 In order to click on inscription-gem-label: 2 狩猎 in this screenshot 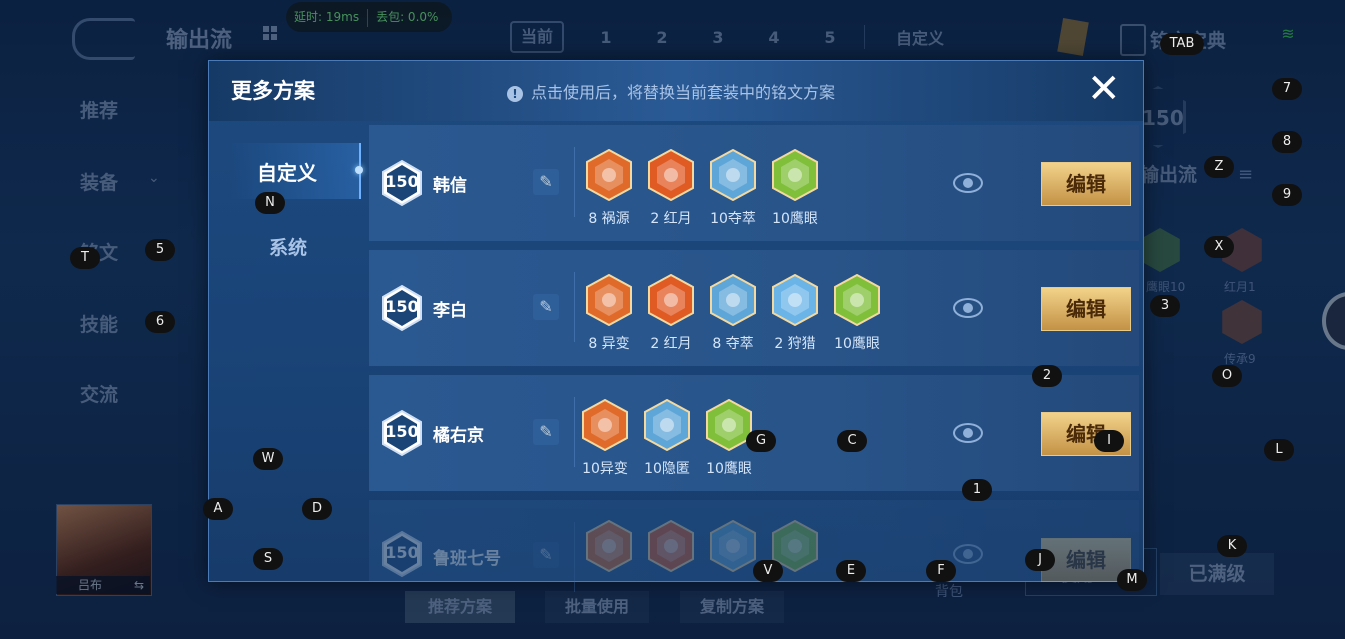, I will do `click(795, 344)`.